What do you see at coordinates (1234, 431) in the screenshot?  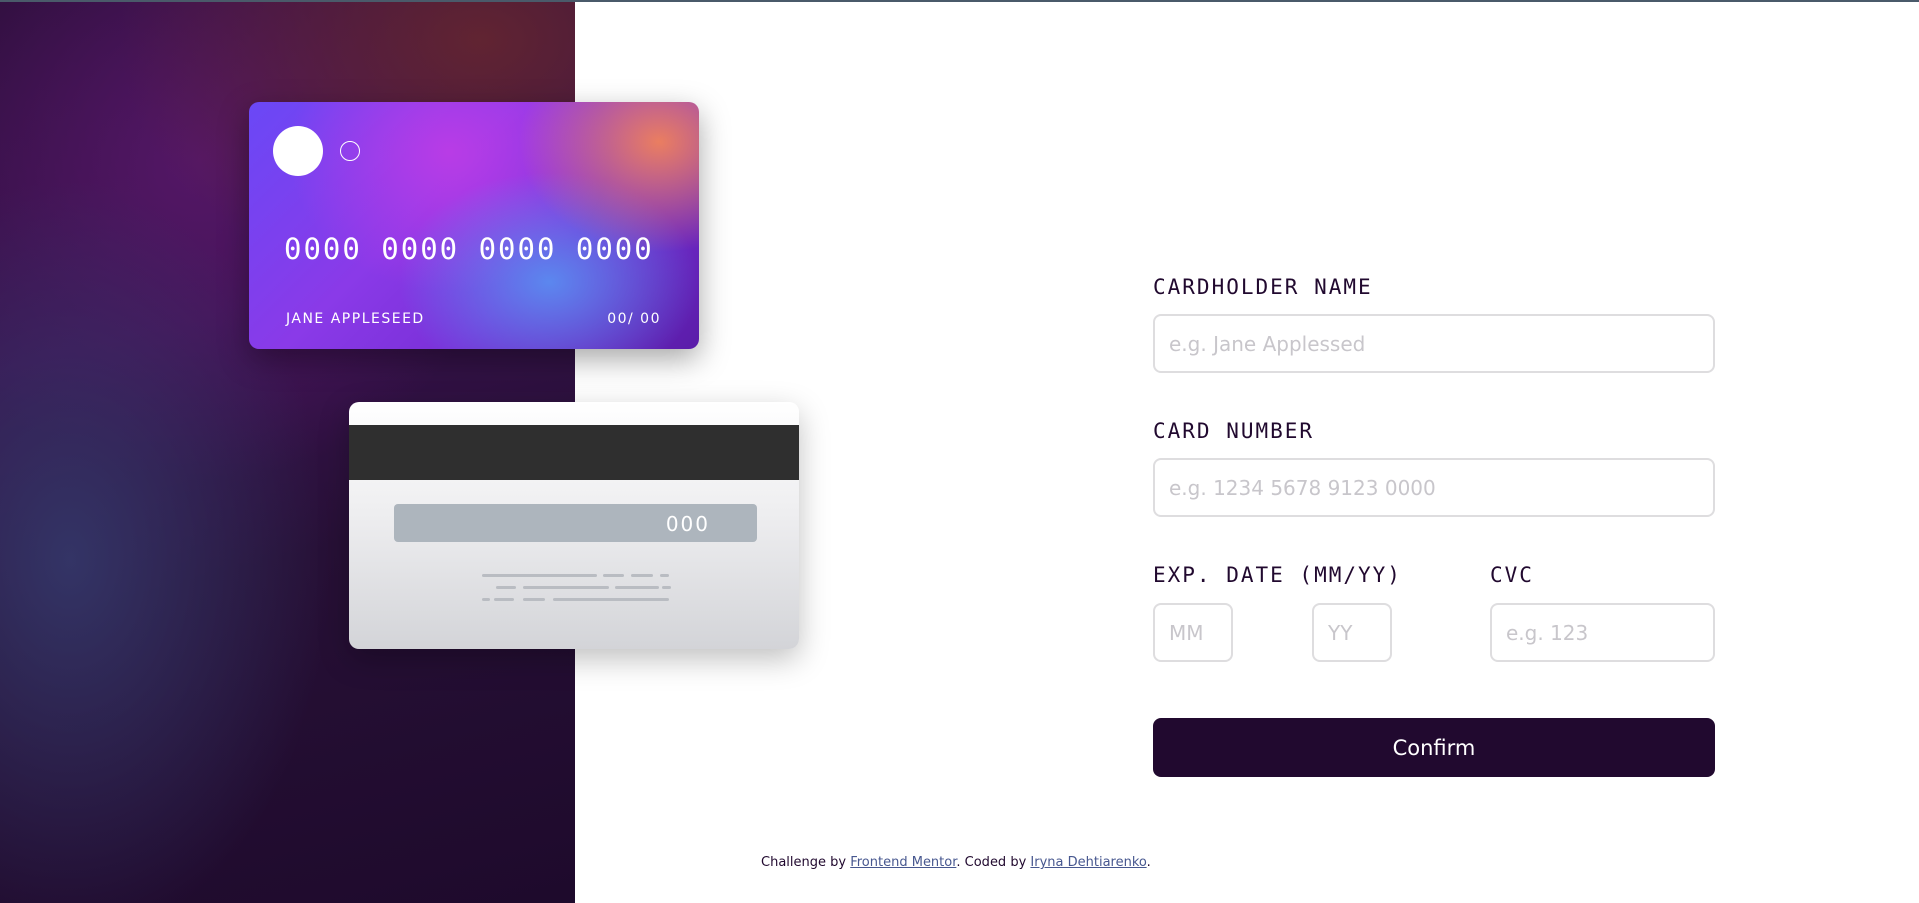 I see `card-number-label: CARD NUMBER` at bounding box center [1234, 431].